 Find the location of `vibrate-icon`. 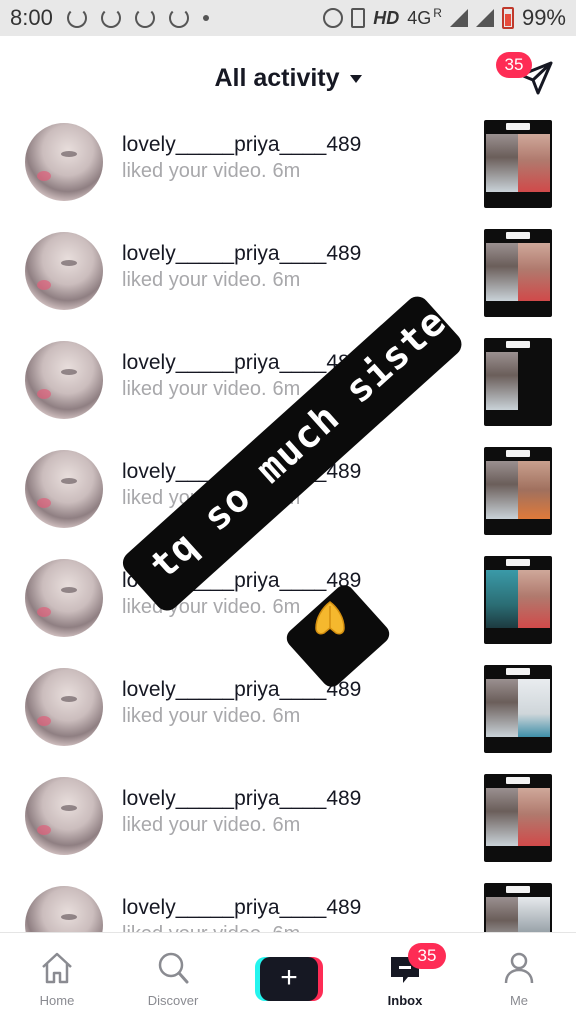

vibrate-icon is located at coordinates (358, 18).